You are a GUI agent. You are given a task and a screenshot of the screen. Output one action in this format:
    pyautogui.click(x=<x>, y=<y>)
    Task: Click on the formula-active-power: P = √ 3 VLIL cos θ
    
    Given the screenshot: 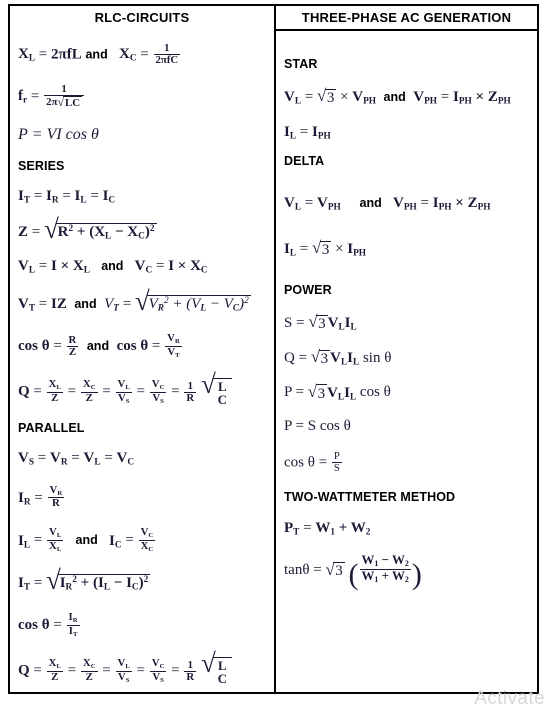 What is the action you would take?
    pyautogui.click(x=337, y=392)
    